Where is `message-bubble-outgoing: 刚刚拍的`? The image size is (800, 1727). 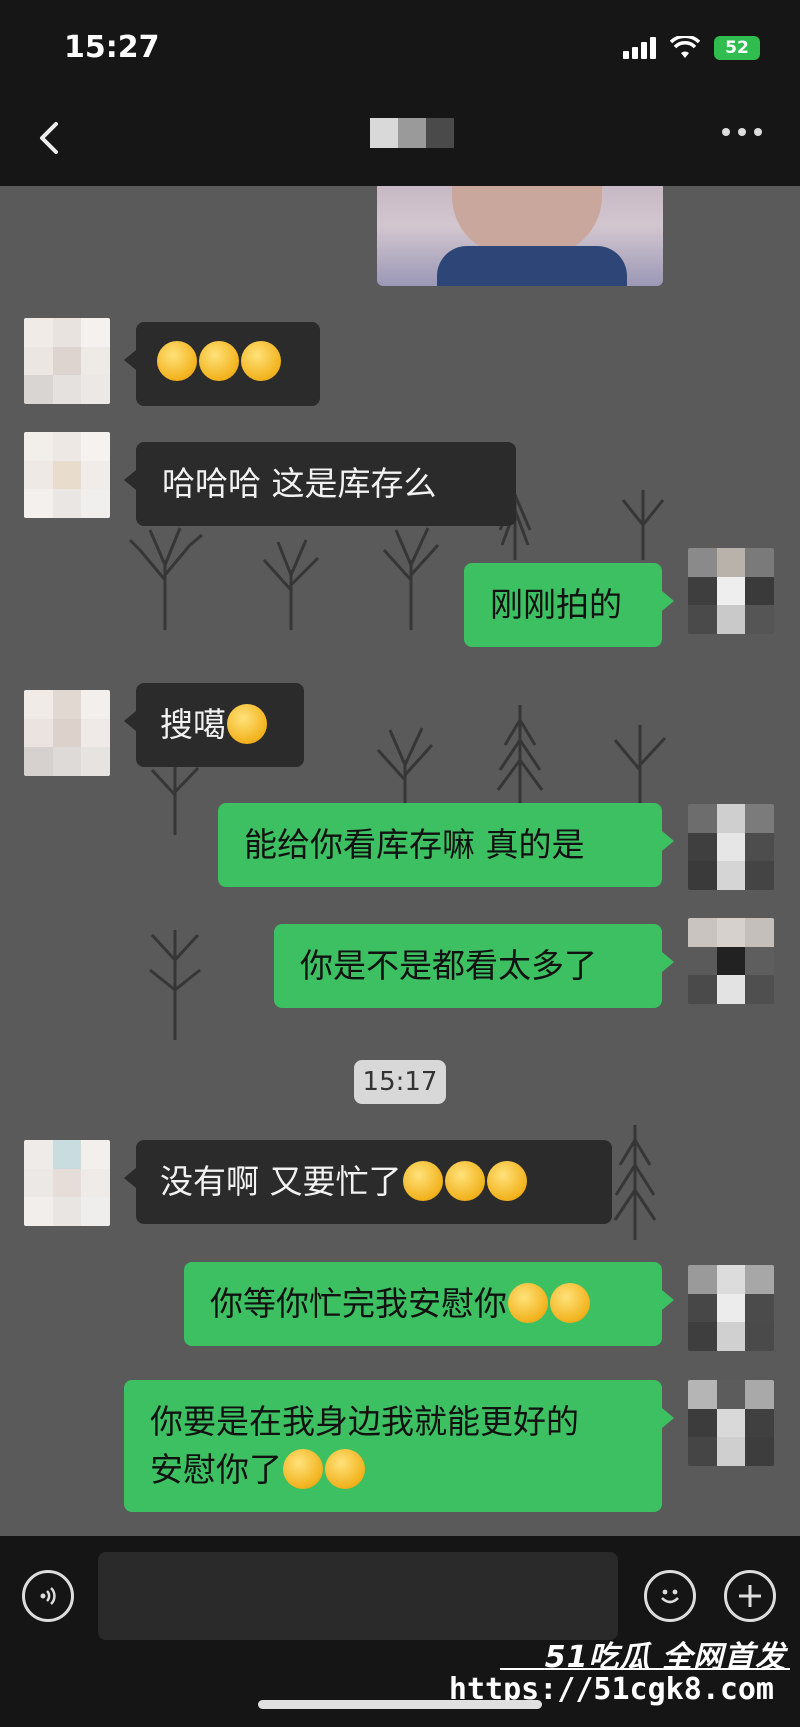 message-bubble-outgoing: 刚刚拍的 is located at coordinates (569, 605).